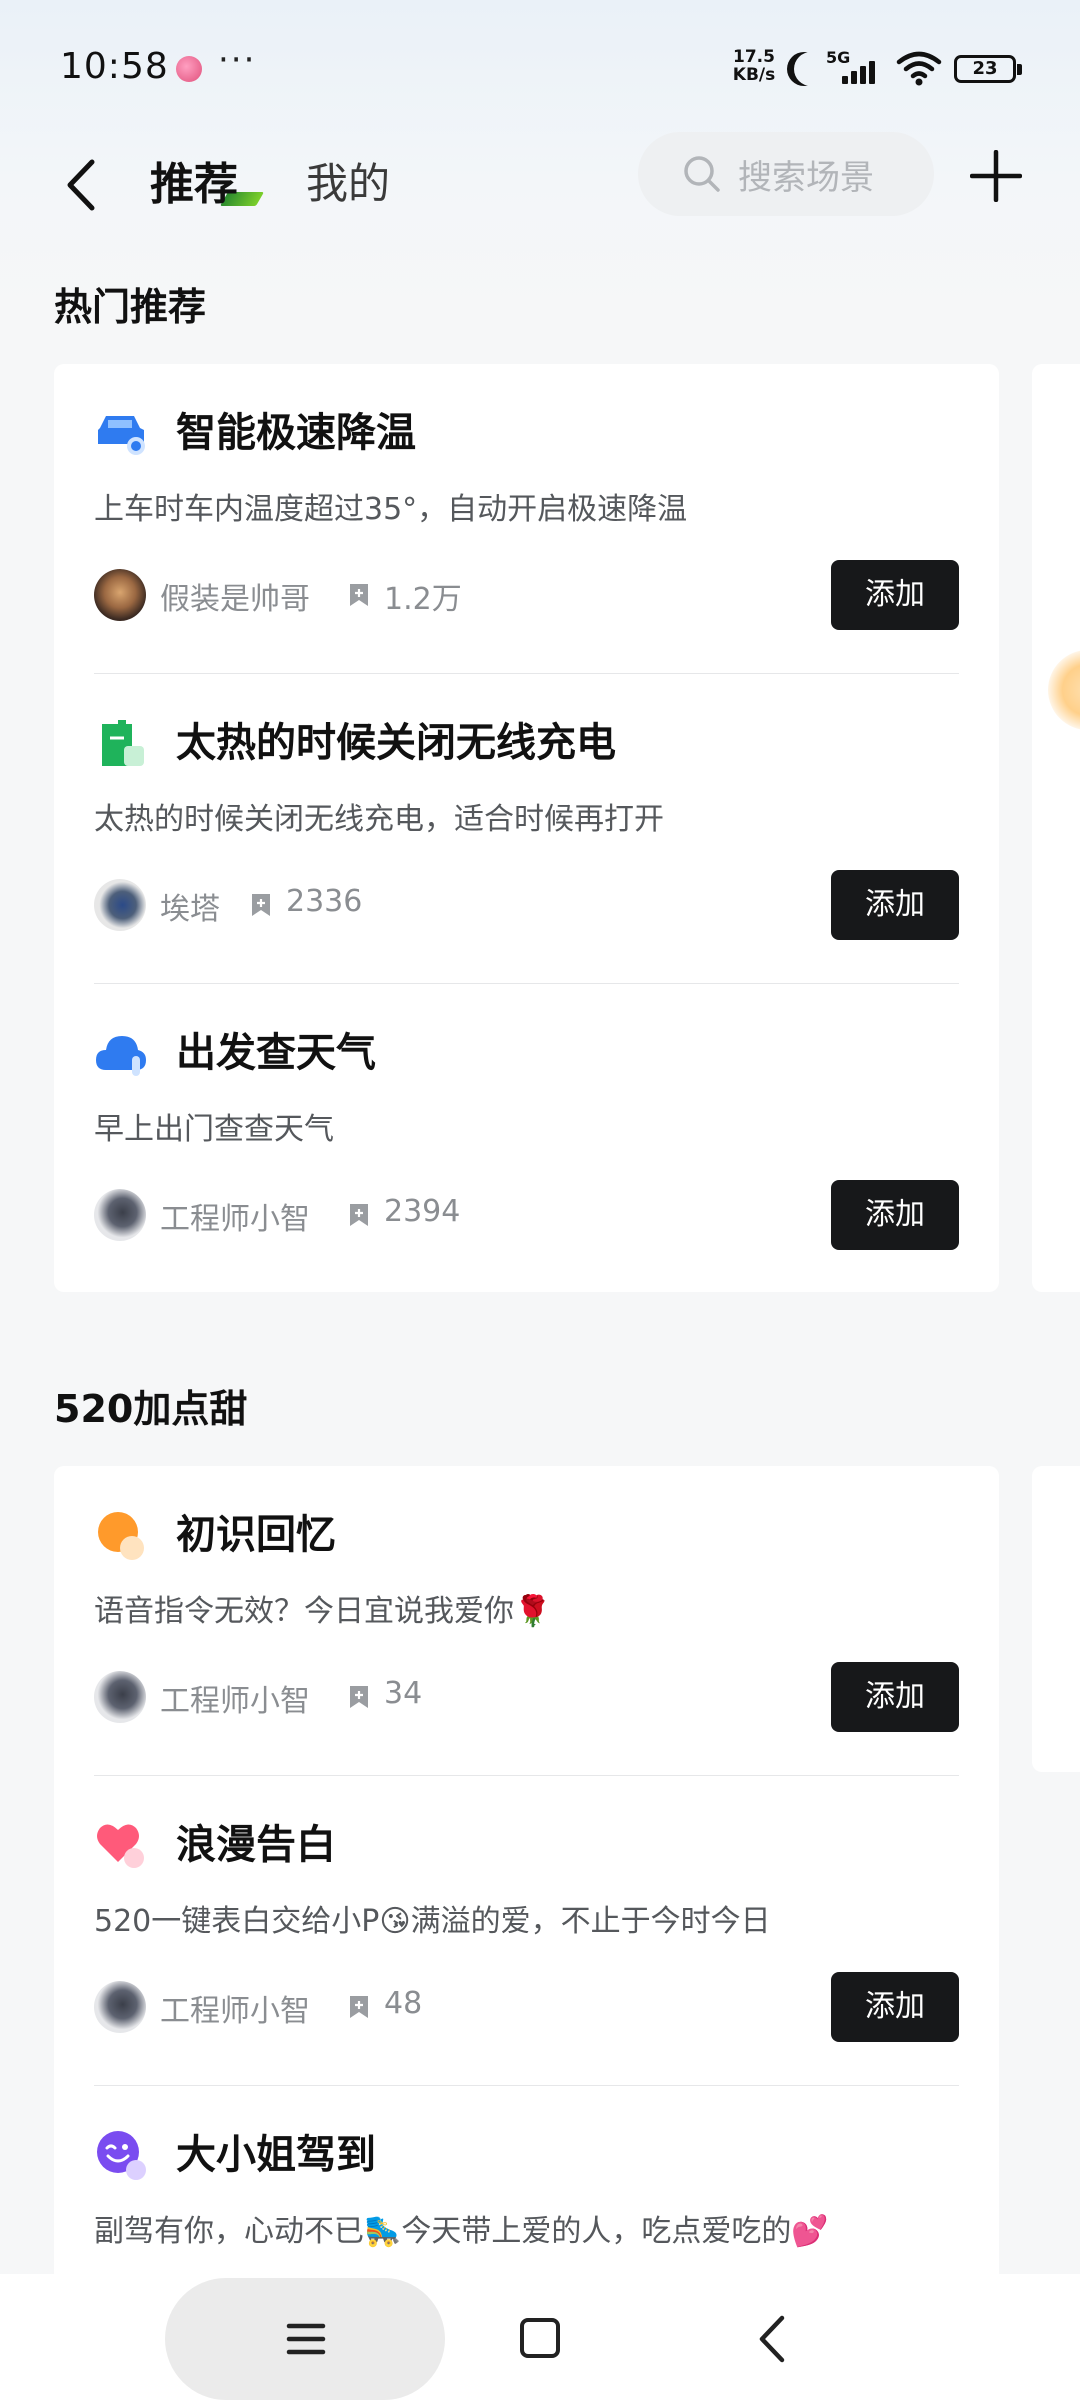 This screenshot has width=1080, height=2400. I want to click on more-notifications-icon: ···, so click(237, 60).